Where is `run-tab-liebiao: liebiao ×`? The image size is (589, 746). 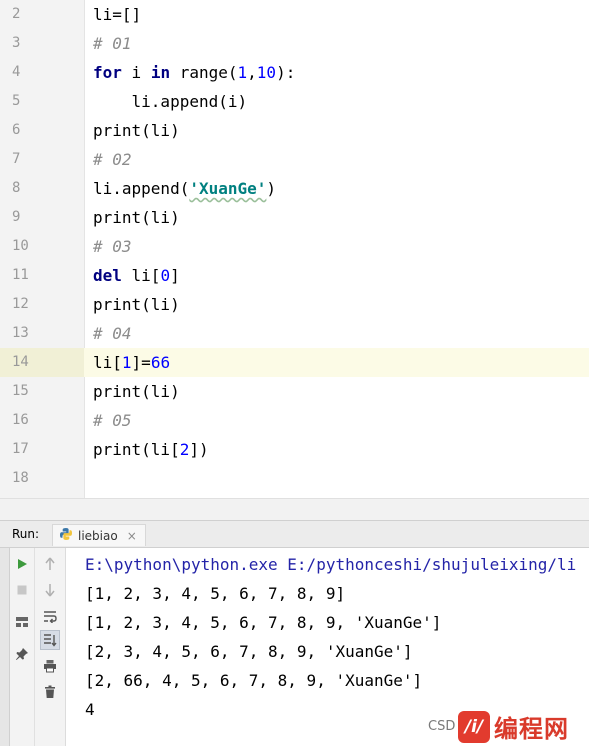 run-tab-liebiao: liebiao × is located at coordinates (99, 535).